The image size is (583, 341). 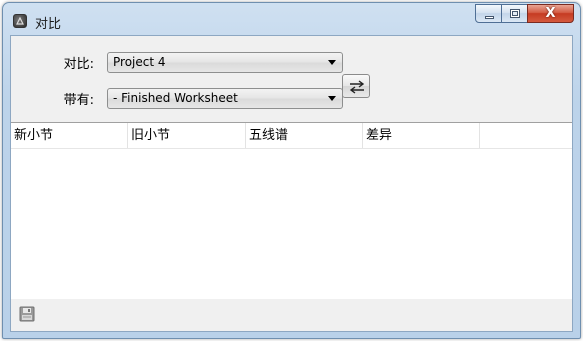 What do you see at coordinates (304, 135) in the screenshot?
I see `column-header-staff: 五线谱` at bounding box center [304, 135].